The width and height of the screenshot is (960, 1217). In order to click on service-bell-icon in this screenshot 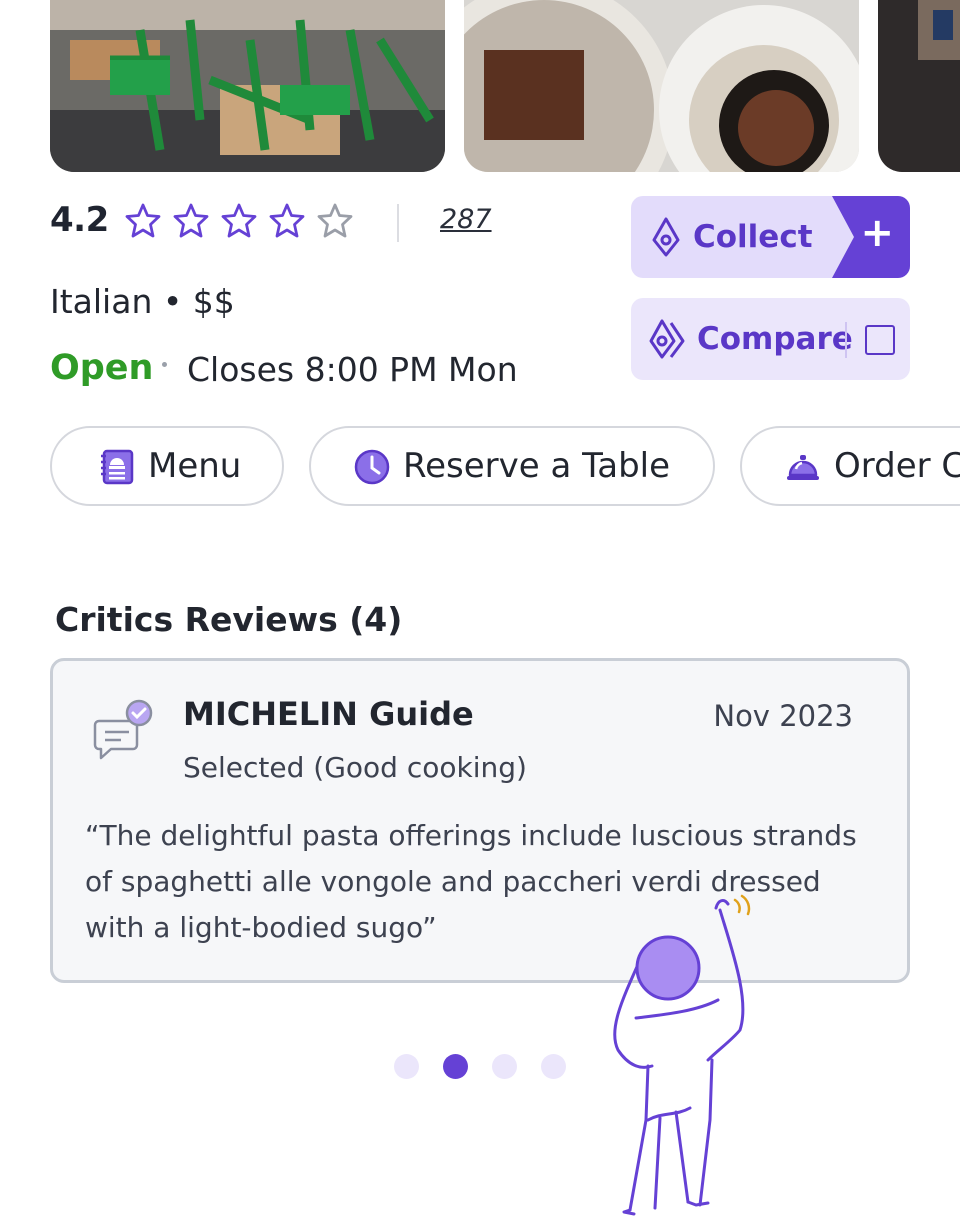, I will do `click(803, 467)`.